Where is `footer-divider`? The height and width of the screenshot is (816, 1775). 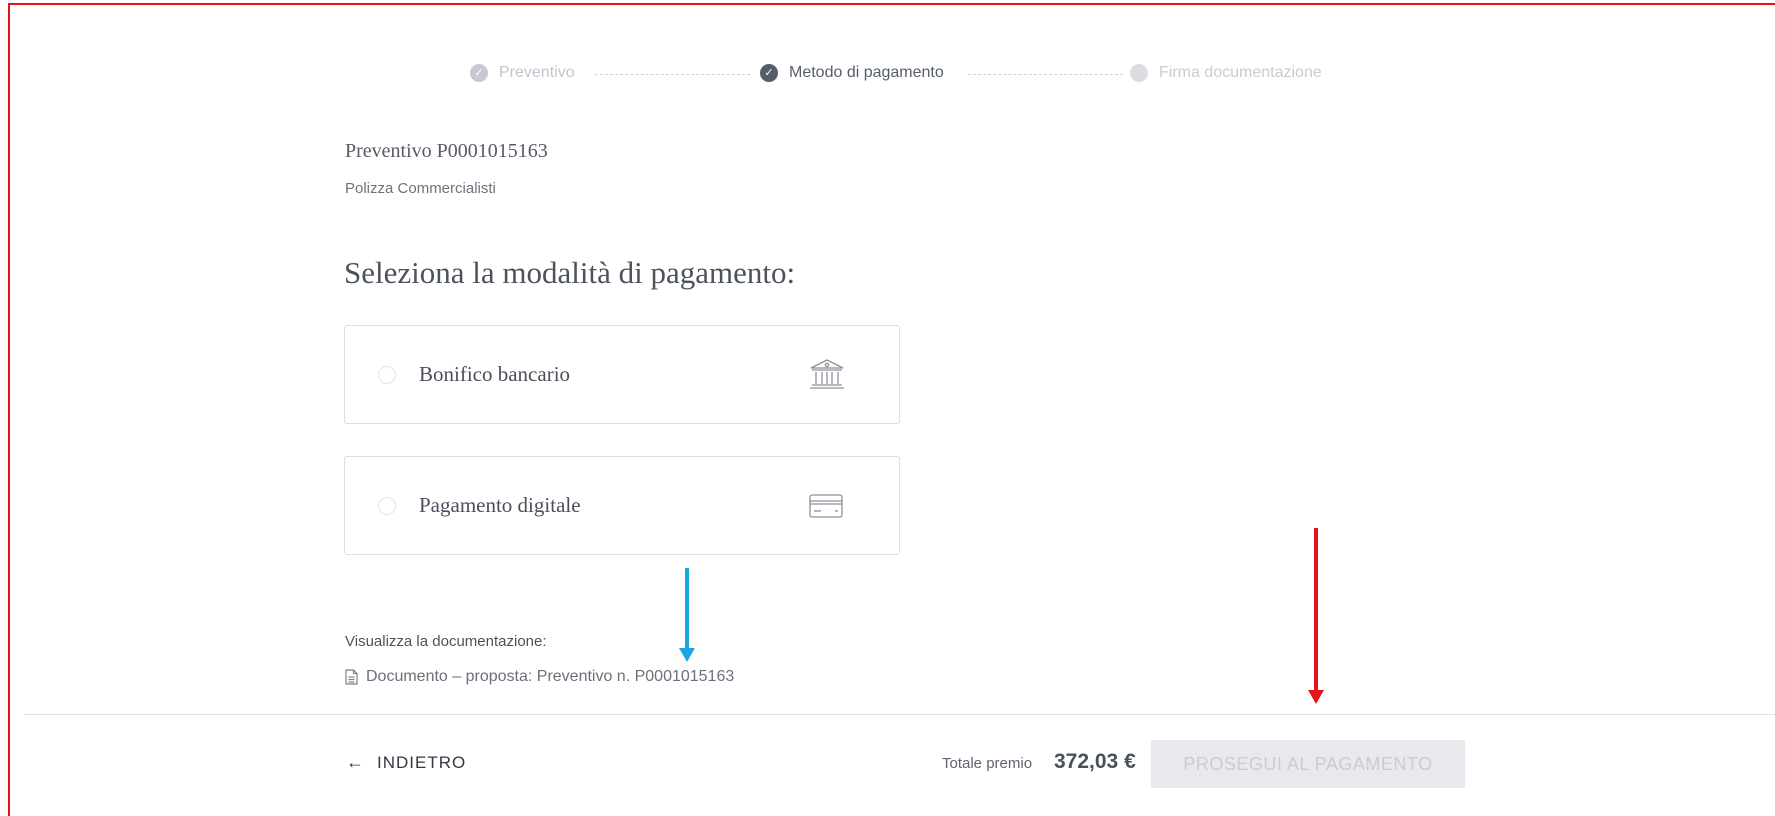
footer-divider is located at coordinates (899, 714).